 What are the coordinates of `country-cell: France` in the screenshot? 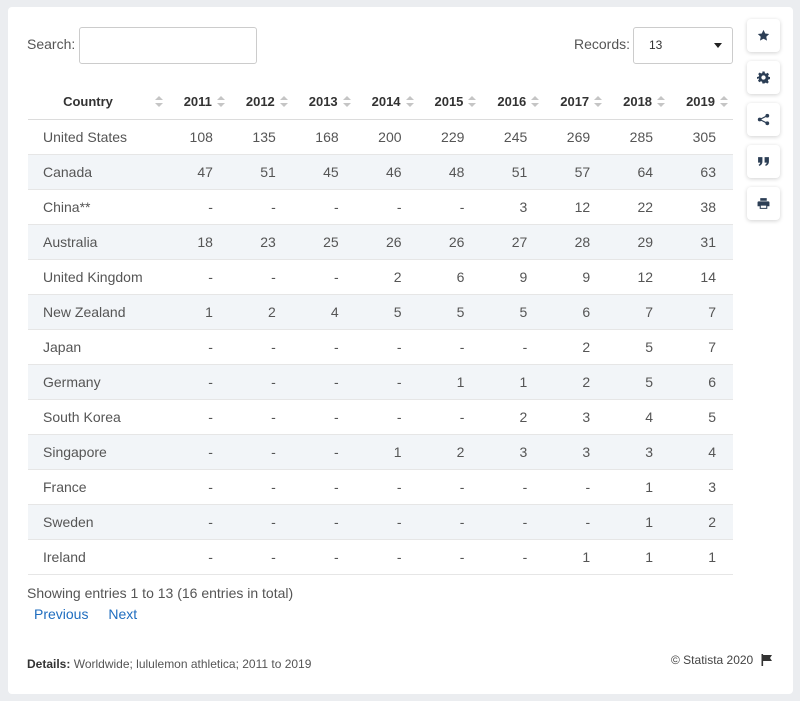 It's located at (98, 487).